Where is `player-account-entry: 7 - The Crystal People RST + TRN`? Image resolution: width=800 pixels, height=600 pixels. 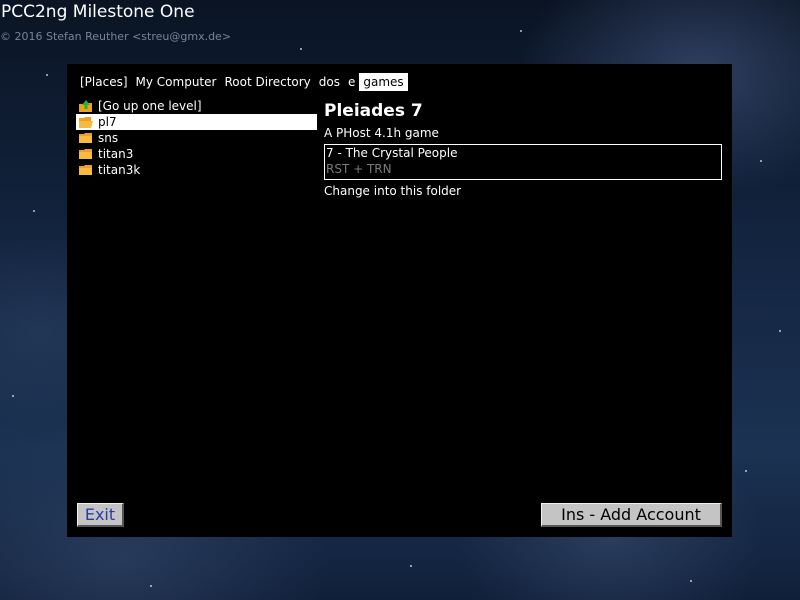 player-account-entry: 7 - The Crystal People RST + TRN is located at coordinates (523, 162).